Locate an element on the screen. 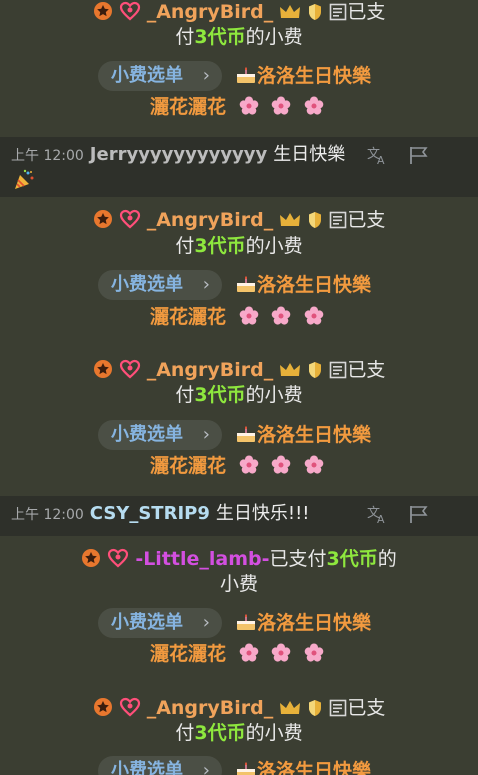 Image resolution: width=478 pixels, height=775 pixels. tip-message: _AngryBird_ 已支 付3代币的小费 小费选单 › 洛洛生日快樂 is located at coordinates (239, 730).